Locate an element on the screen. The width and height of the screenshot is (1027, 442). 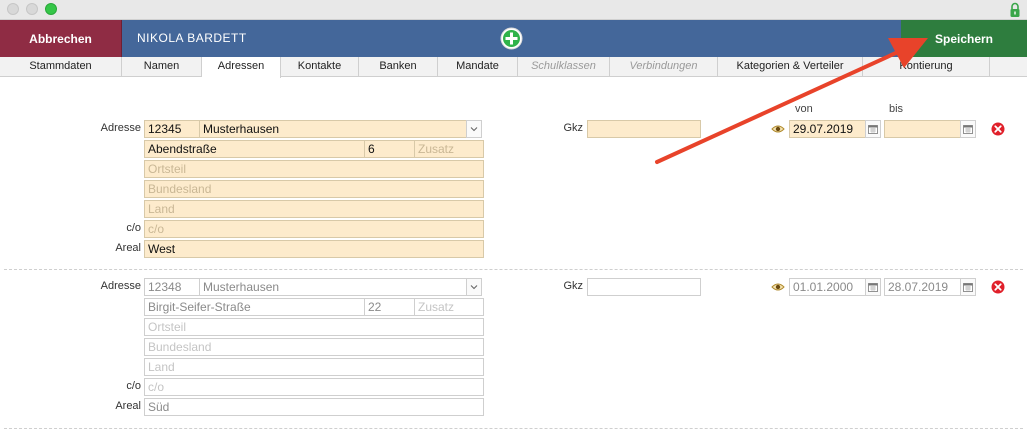
bis-date-field is located at coordinates (922, 129).